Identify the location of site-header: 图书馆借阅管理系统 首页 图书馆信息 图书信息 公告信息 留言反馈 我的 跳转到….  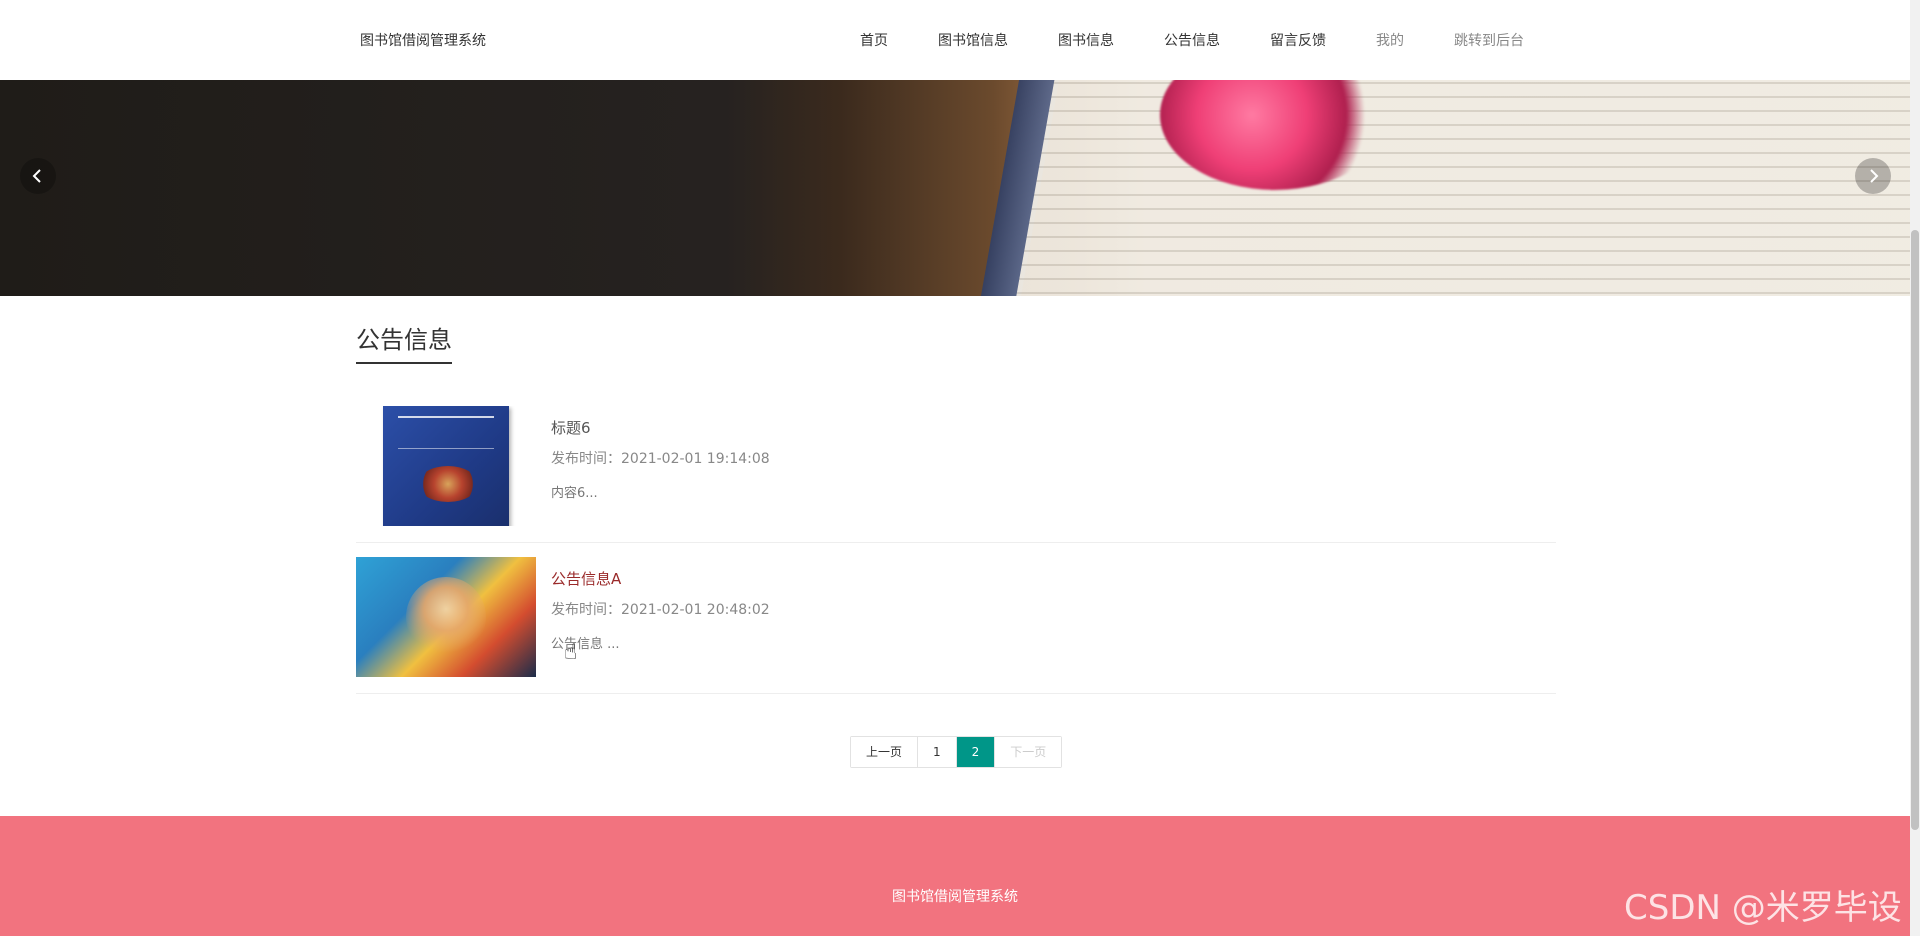
(955, 40).